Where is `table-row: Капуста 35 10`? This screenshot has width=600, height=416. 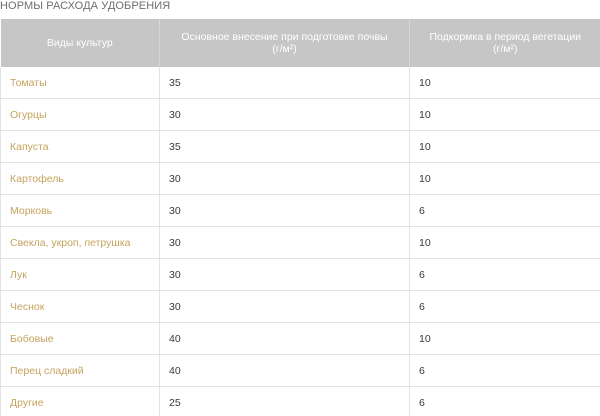 table-row: Капуста 35 10 is located at coordinates (300, 146).